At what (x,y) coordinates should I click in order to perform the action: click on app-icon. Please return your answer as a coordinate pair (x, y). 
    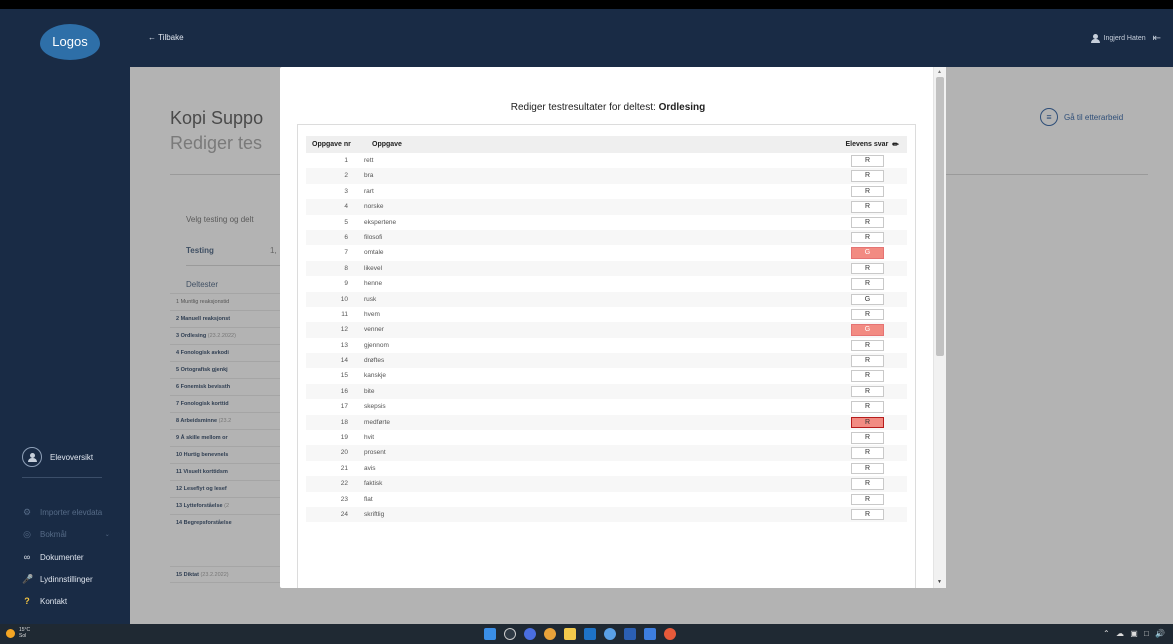
    Looking at the image, I should click on (670, 634).